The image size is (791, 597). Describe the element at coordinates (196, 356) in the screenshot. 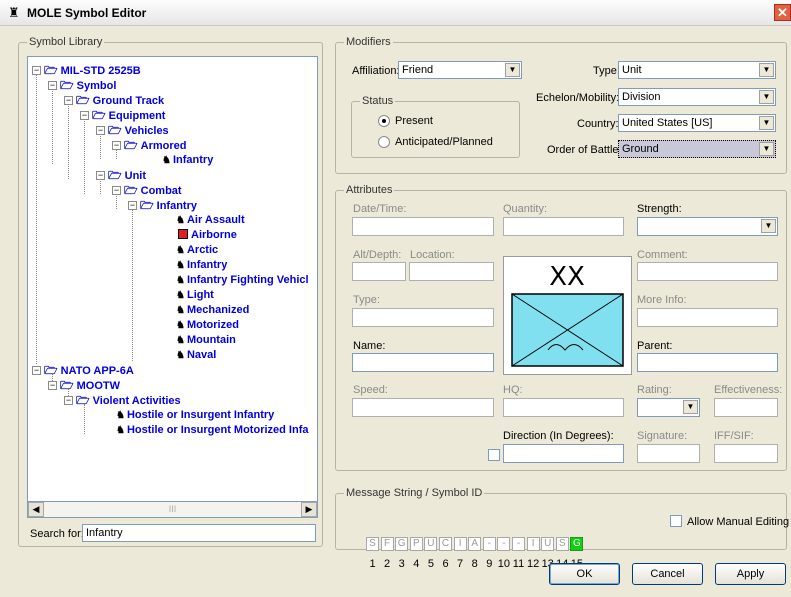

I see `tree-node-naval: ♞ Naval` at that location.